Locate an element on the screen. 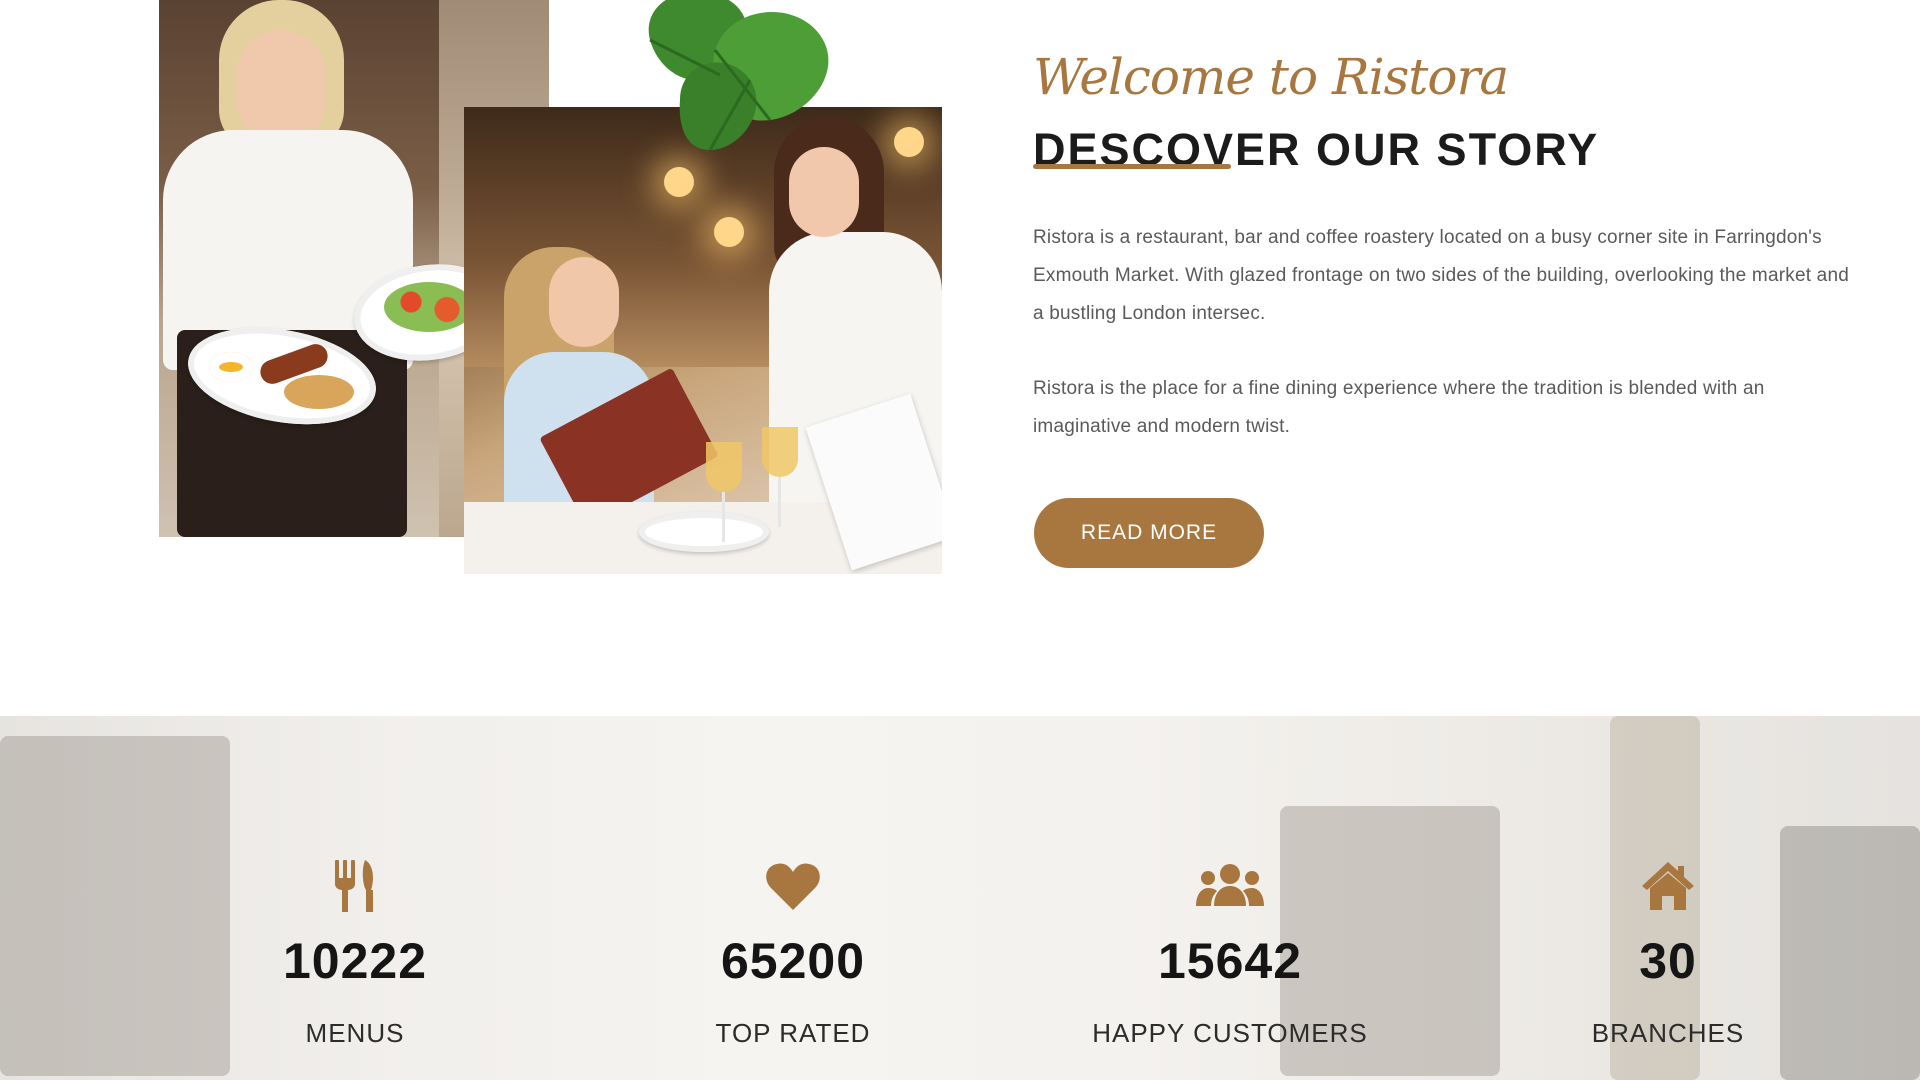 This screenshot has height=1080, width=1920. fork-knife-icon is located at coordinates (354, 886).